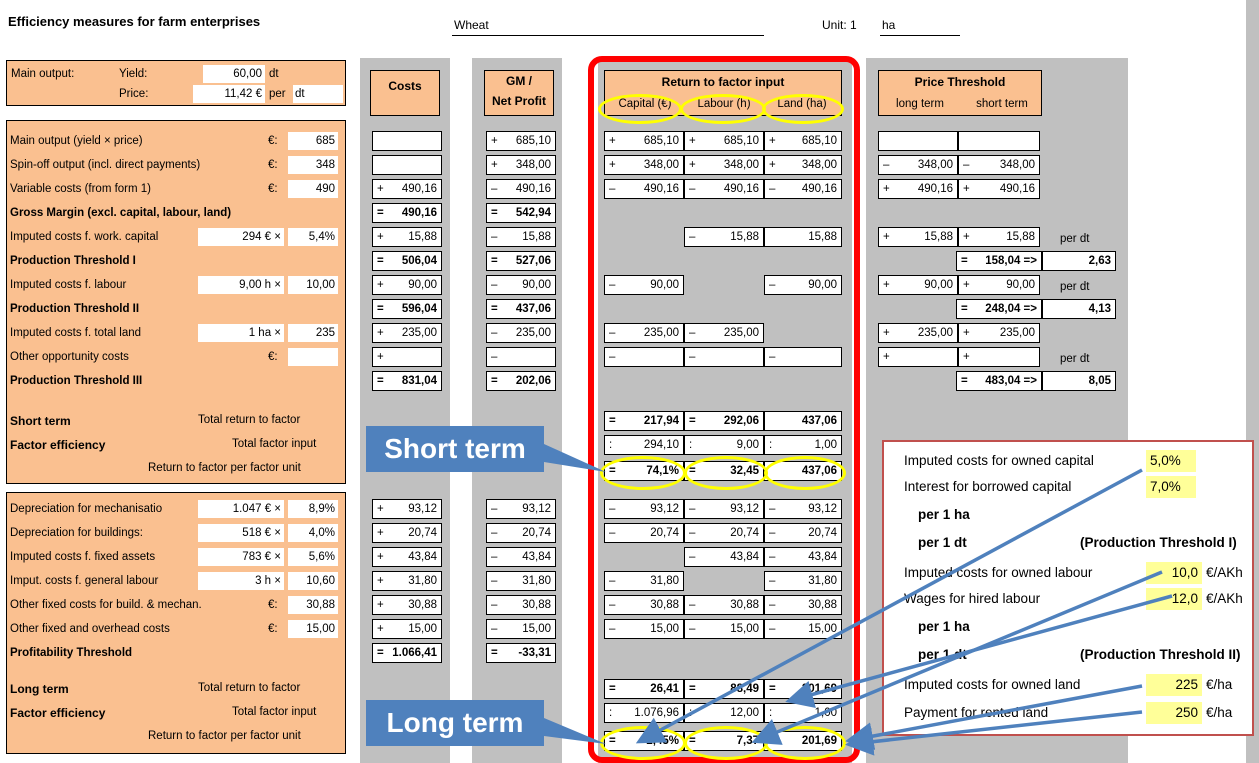  Describe the element at coordinates (521, 629) in the screenshot. I see `gm-cell: –15,00` at that location.